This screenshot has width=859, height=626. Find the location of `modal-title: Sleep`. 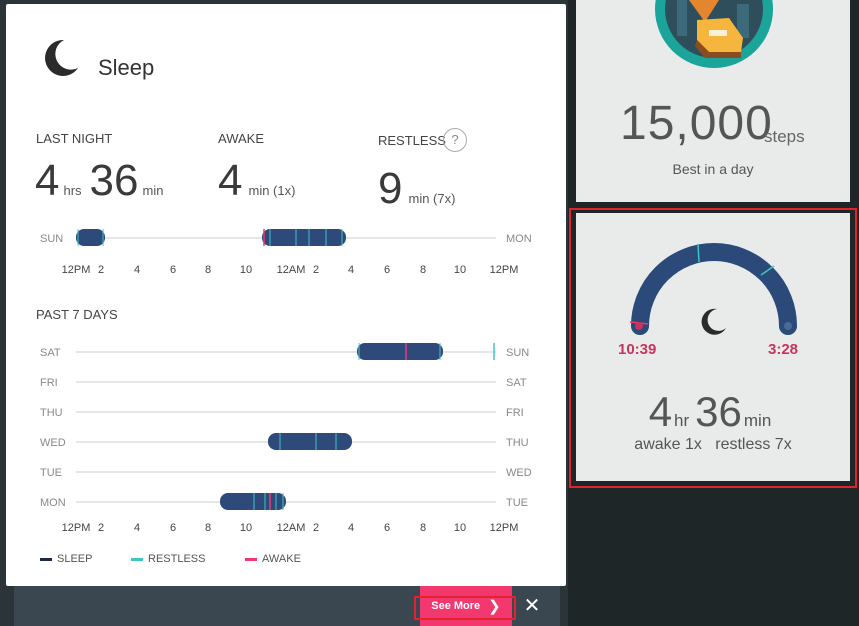

modal-title: Sleep is located at coordinates (126, 67).